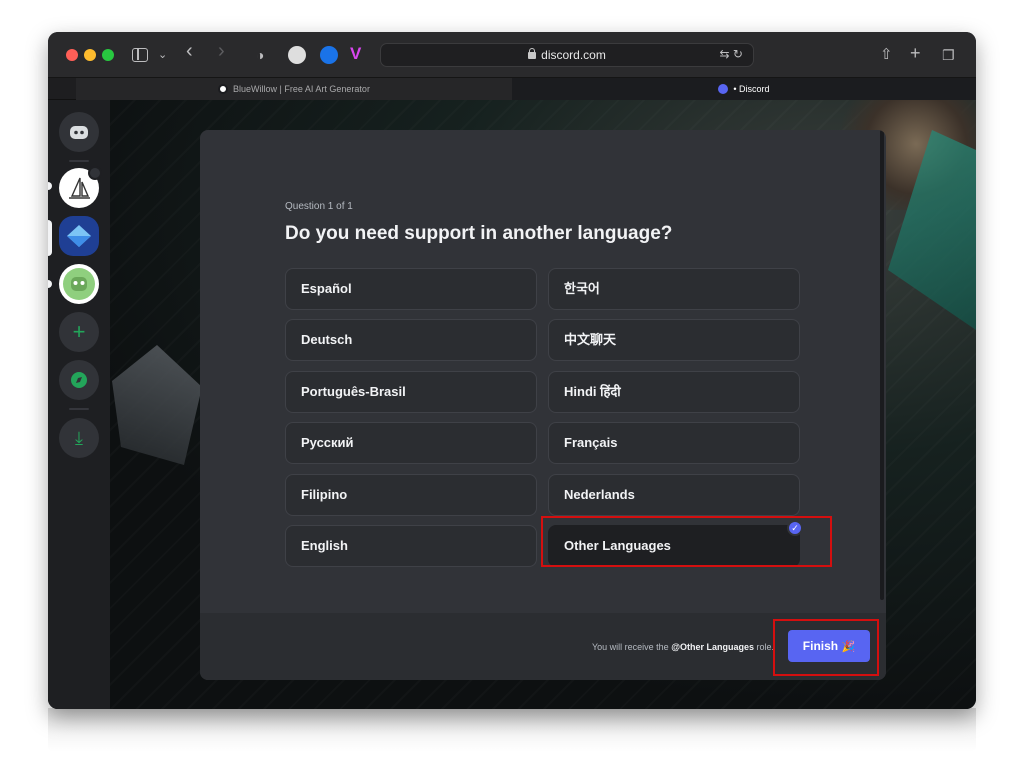 This screenshot has width=1024, height=772. What do you see at coordinates (573, 55) in the screenshot?
I see `address-text: discord.com` at bounding box center [573, 55].